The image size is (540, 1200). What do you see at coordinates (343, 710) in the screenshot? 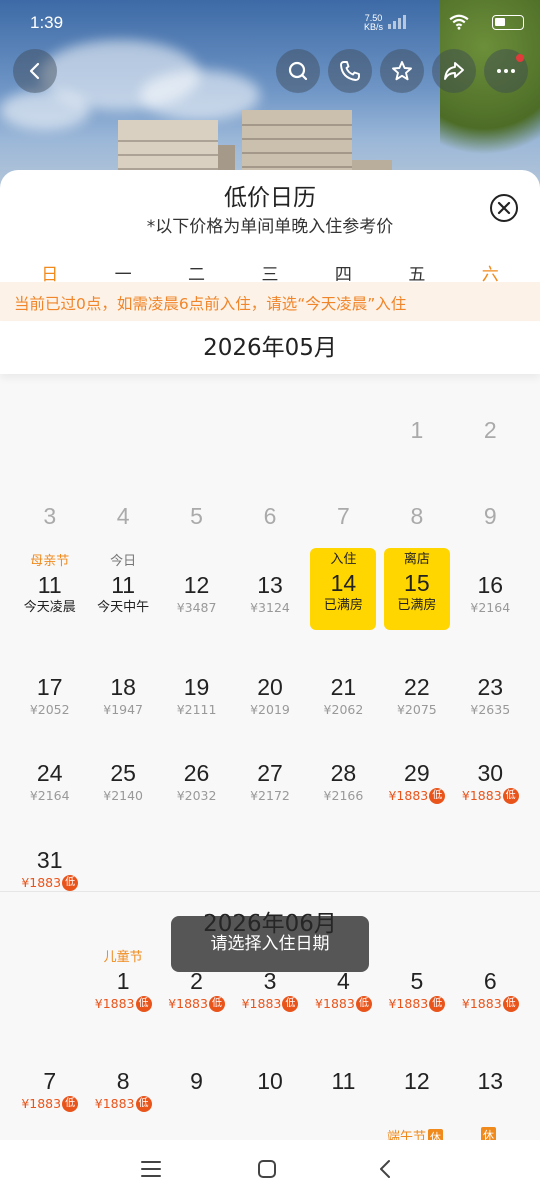
I see `day-price: ¥2062` at bounding box center [343, 710].